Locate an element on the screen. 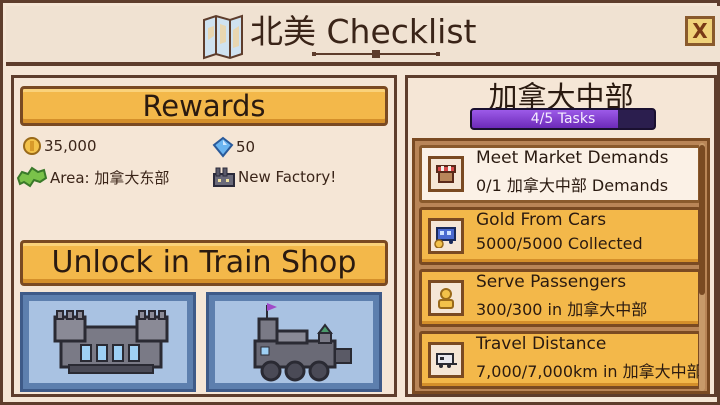 The width and height of the screenshot is (720, 405). reward-gems: 50 is located at coordinates (233, 147).